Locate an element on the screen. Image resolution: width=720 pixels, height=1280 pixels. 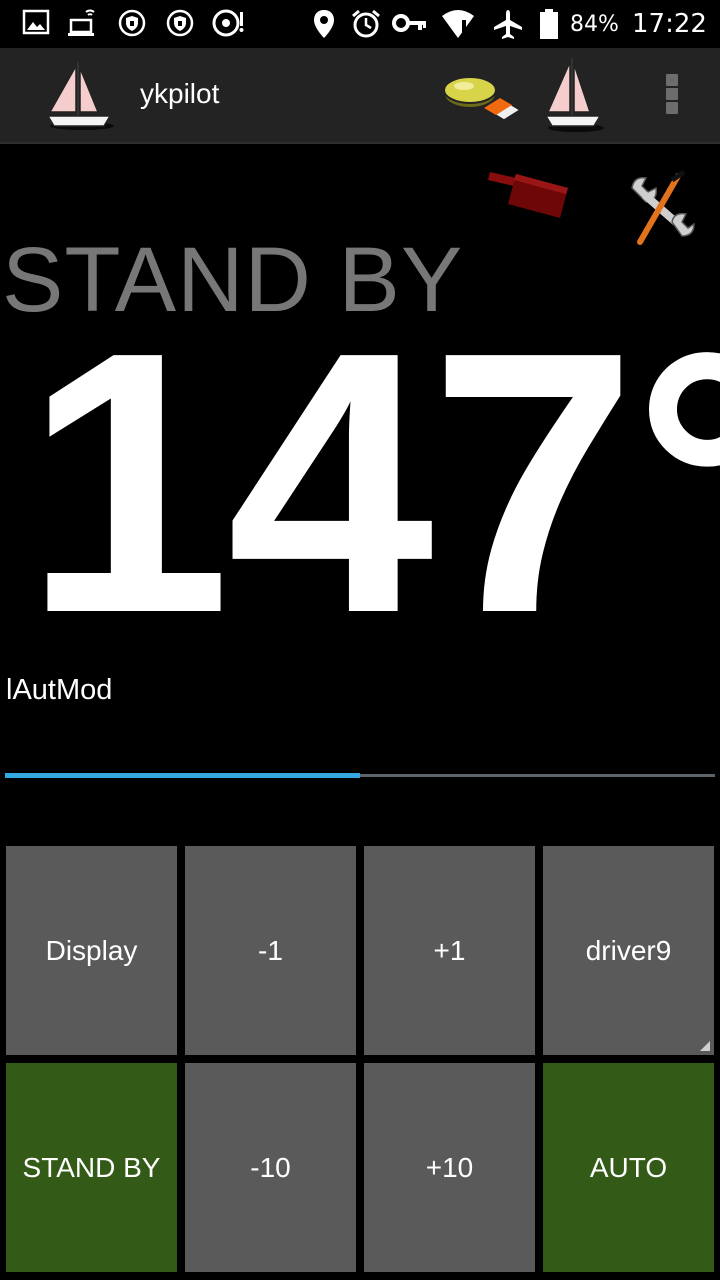
app-title: ykpilot is located at coordinates (180, 93).